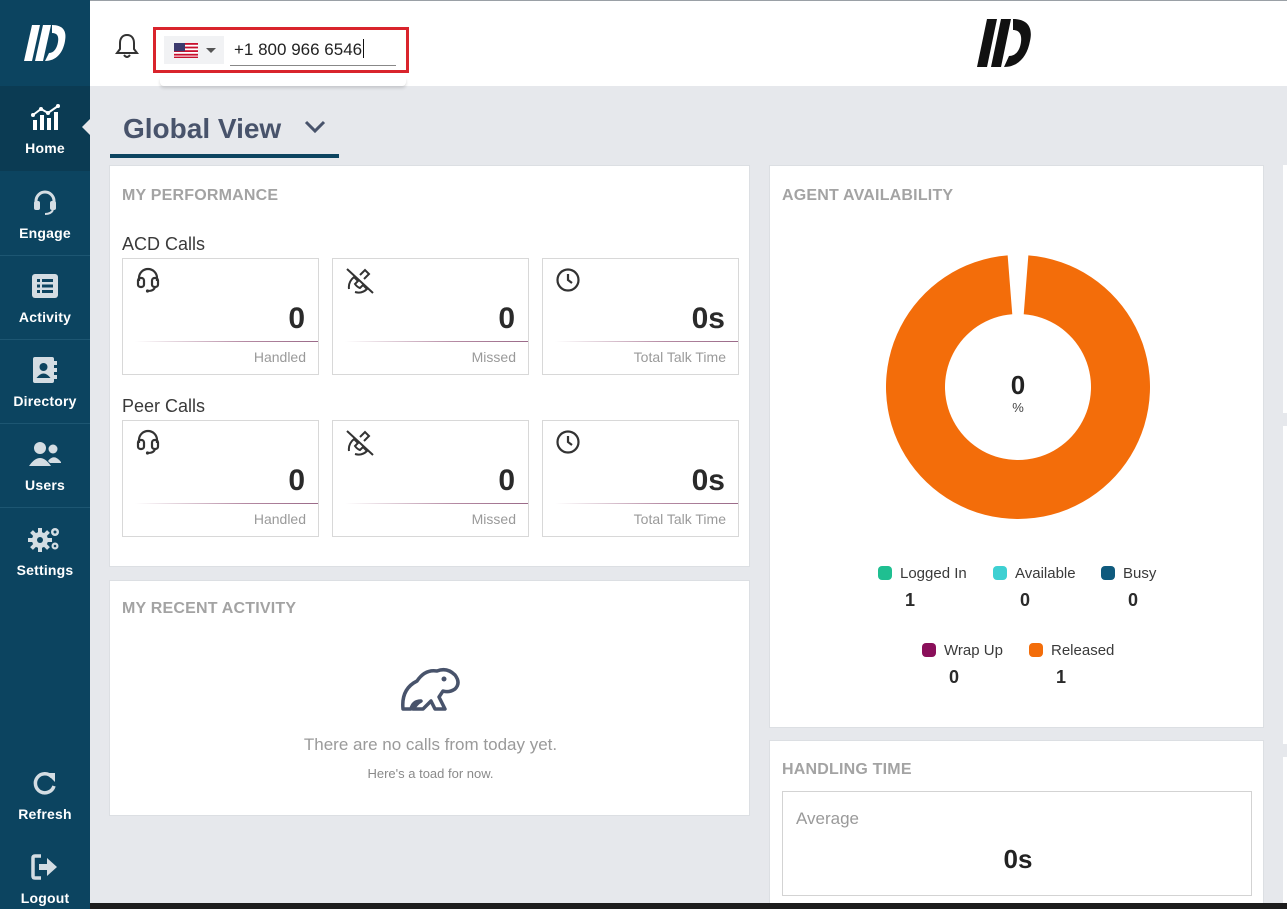 This screenshot has height=909, width=1287. I want to click on sidebar-item-activity: Activity, so click(45, 297).